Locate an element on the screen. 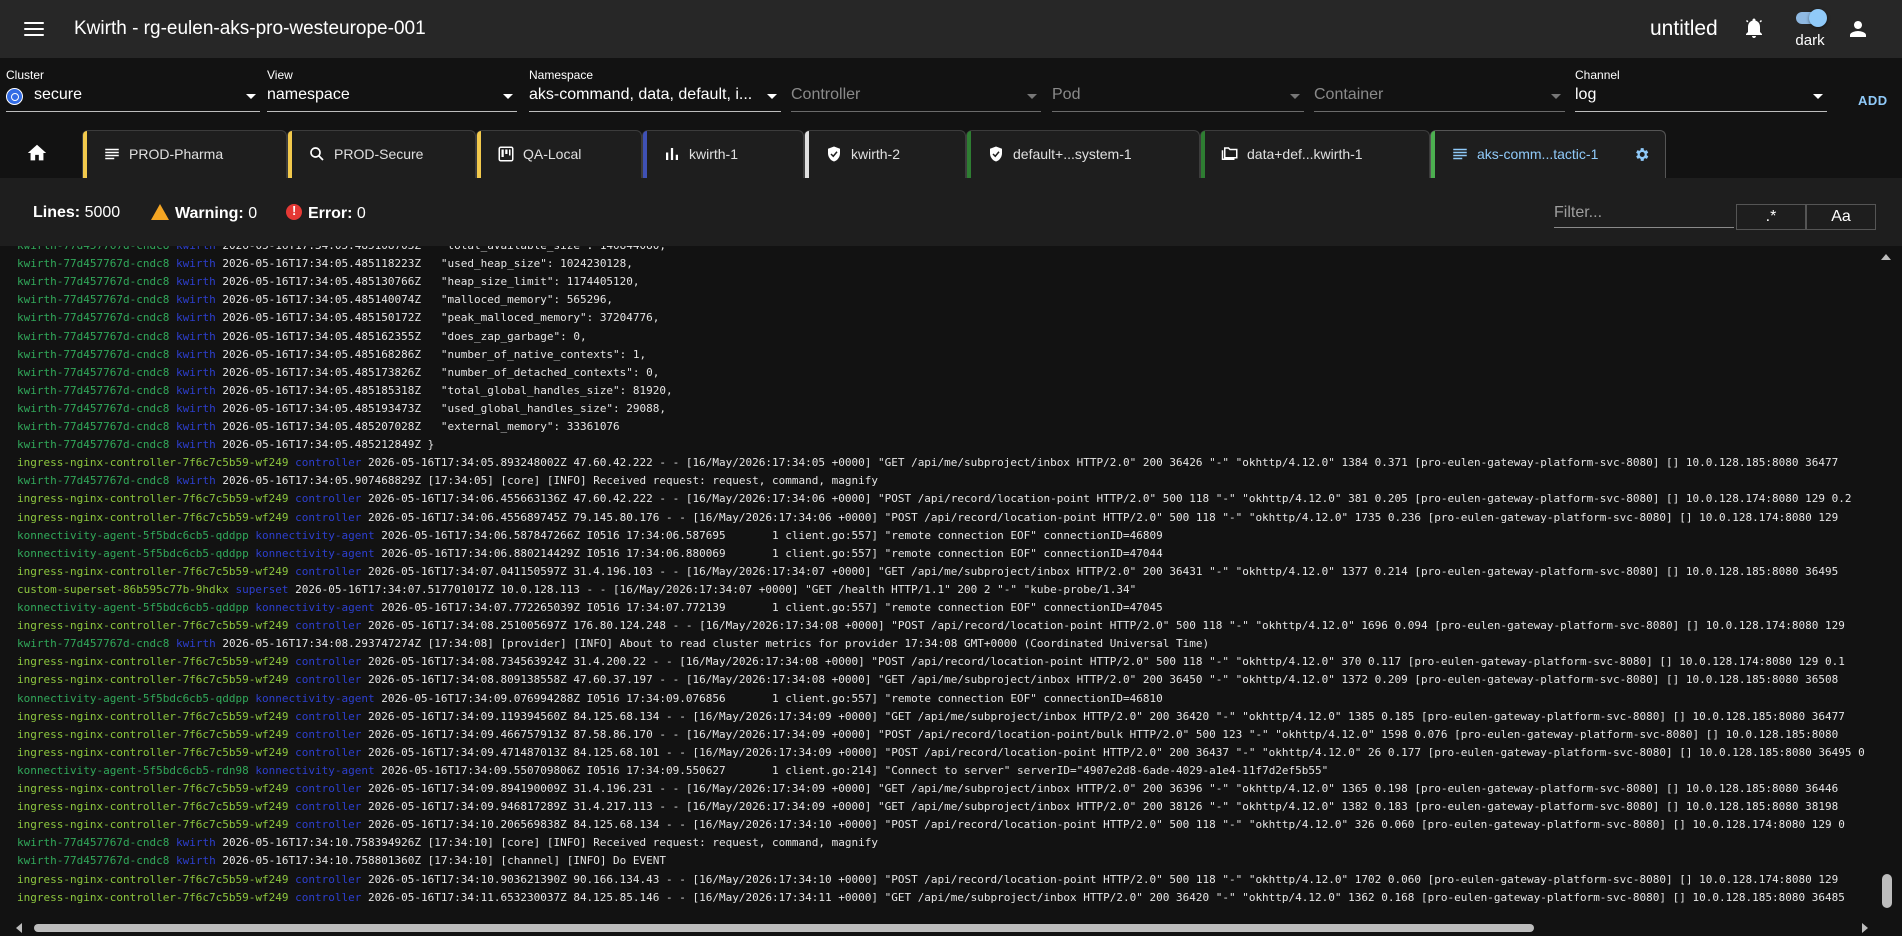 The image size is (1902, 936). toggle-thumb is located at coordinates (1818, 18).